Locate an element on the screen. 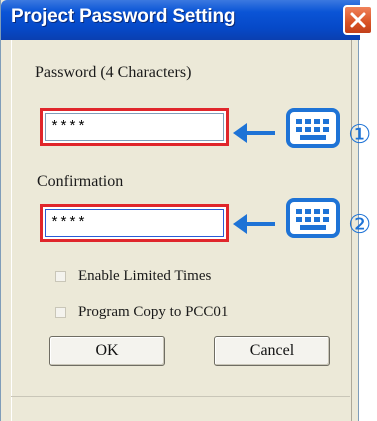 This screenshot has height=421, width=377. ok-button: OK is located at coordinates (107, 351).